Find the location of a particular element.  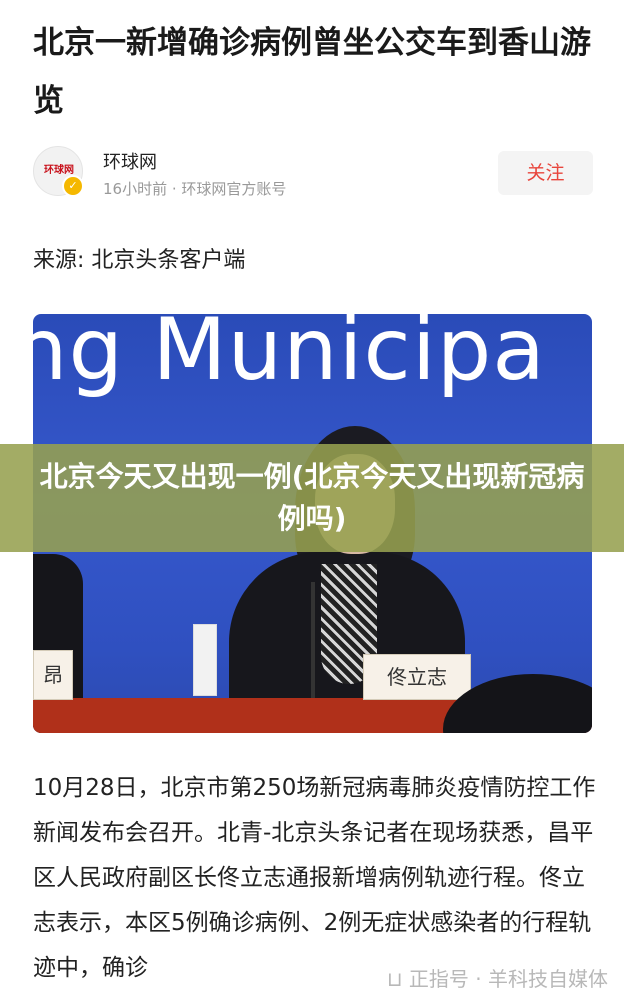

photo-cup is located at coordinates (205, 660).